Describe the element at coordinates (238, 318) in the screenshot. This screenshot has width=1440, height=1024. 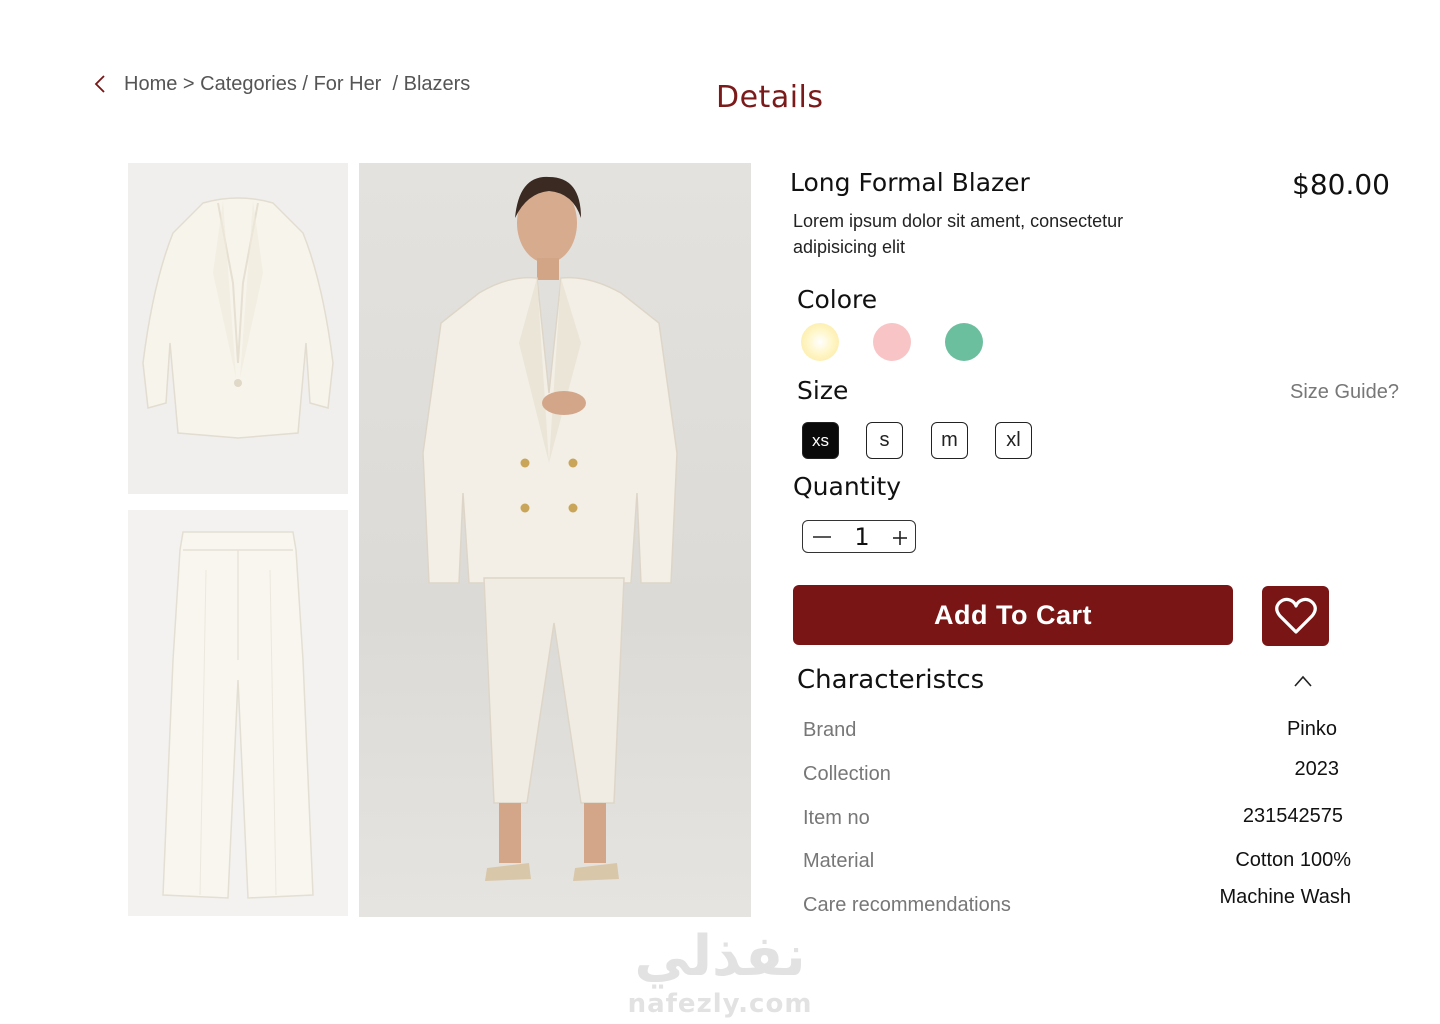
I see `blazer-image` at that location.